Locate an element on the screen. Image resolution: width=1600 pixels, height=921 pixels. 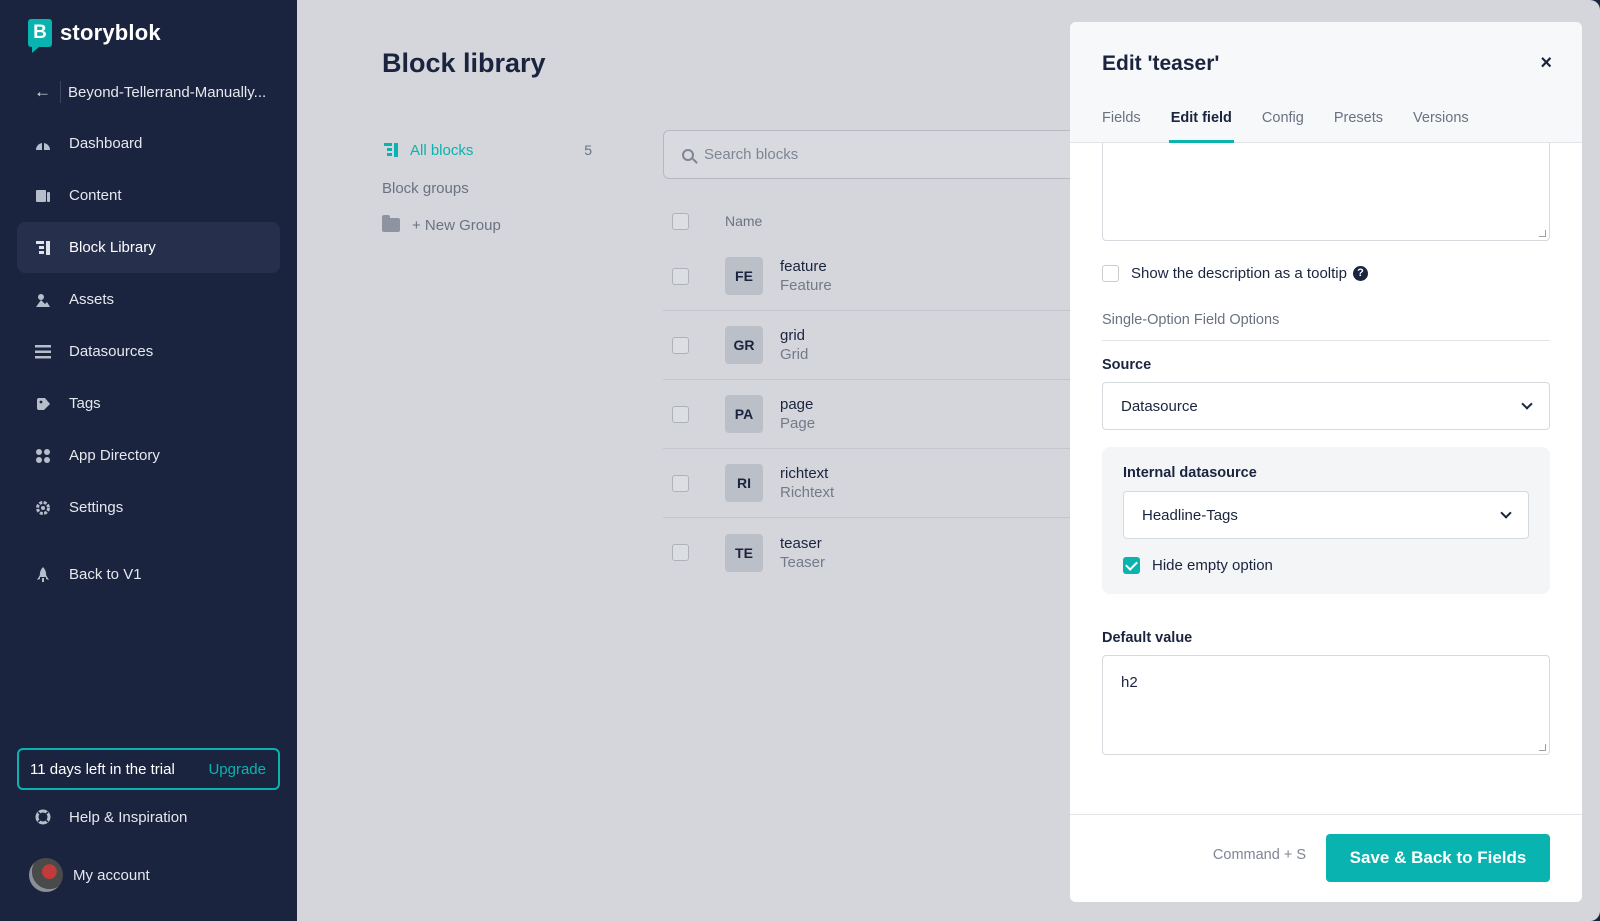
storyblok-logo: B storyblok is located at coordinates (94, 36).